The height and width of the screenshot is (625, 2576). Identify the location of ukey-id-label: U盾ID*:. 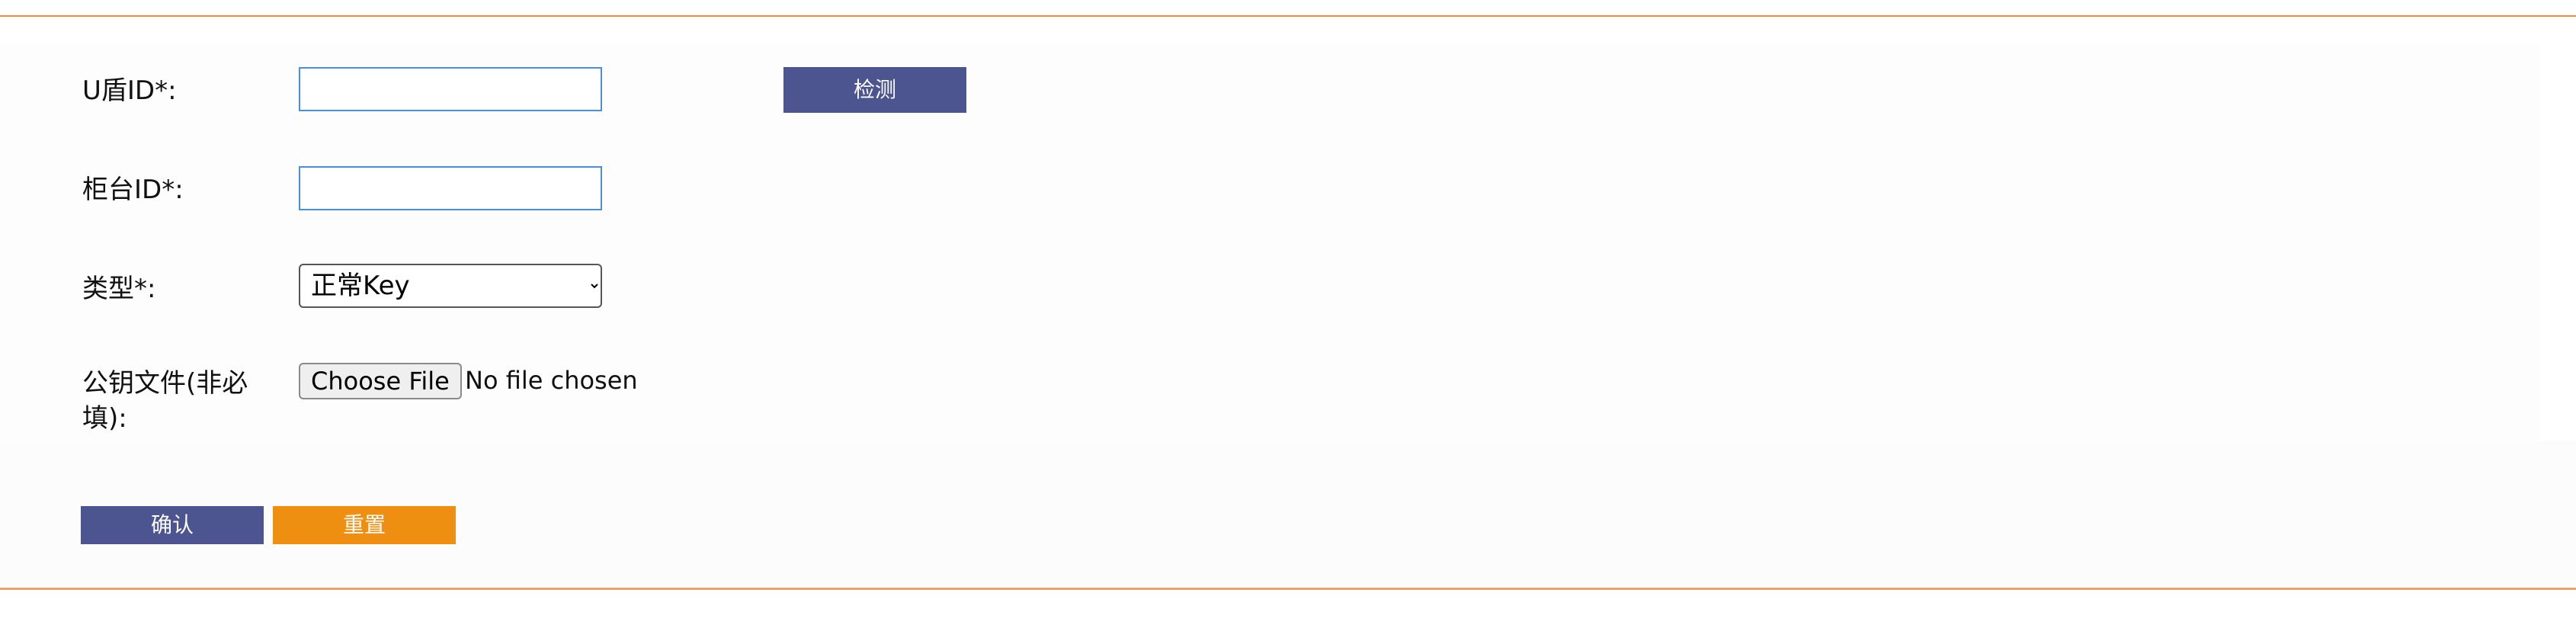
(129, 90).